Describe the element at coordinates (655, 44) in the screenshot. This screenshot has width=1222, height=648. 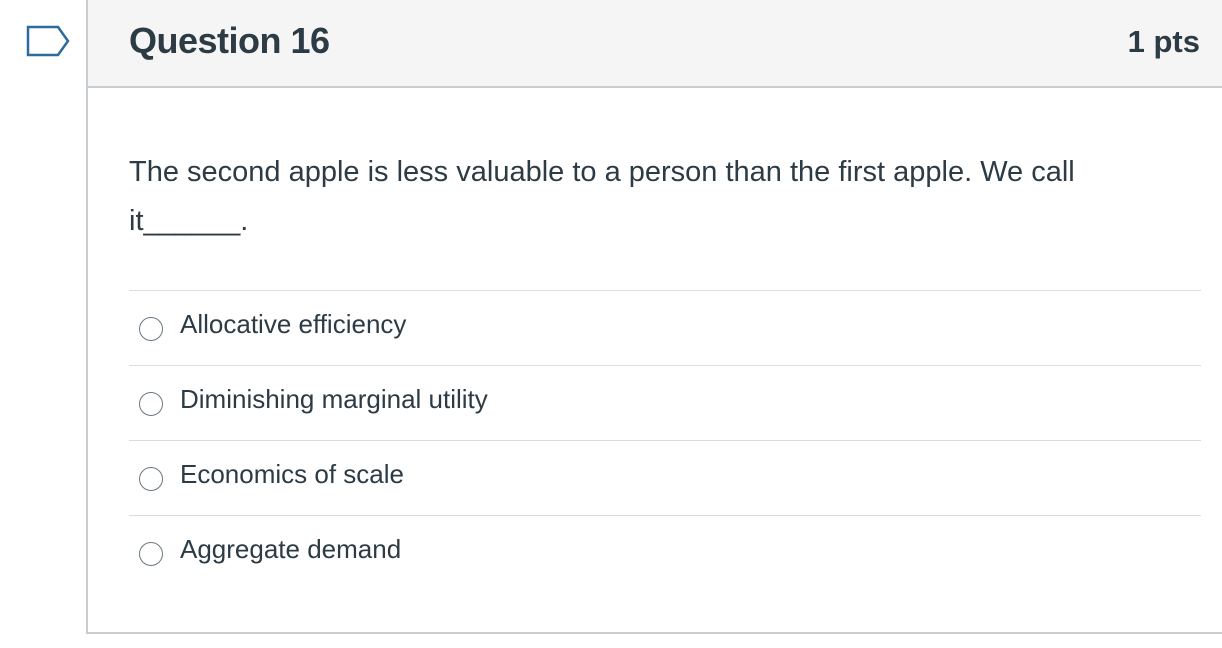
I see `question-header: Question 16 1 pts` at that location.